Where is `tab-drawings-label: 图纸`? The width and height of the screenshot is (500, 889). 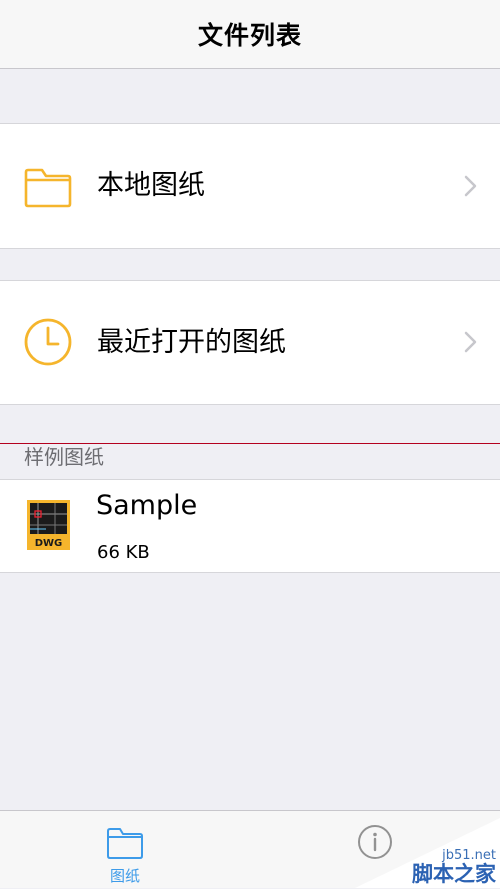 tab-drawings-label: 图纸 is located at coordinates (124, 876).